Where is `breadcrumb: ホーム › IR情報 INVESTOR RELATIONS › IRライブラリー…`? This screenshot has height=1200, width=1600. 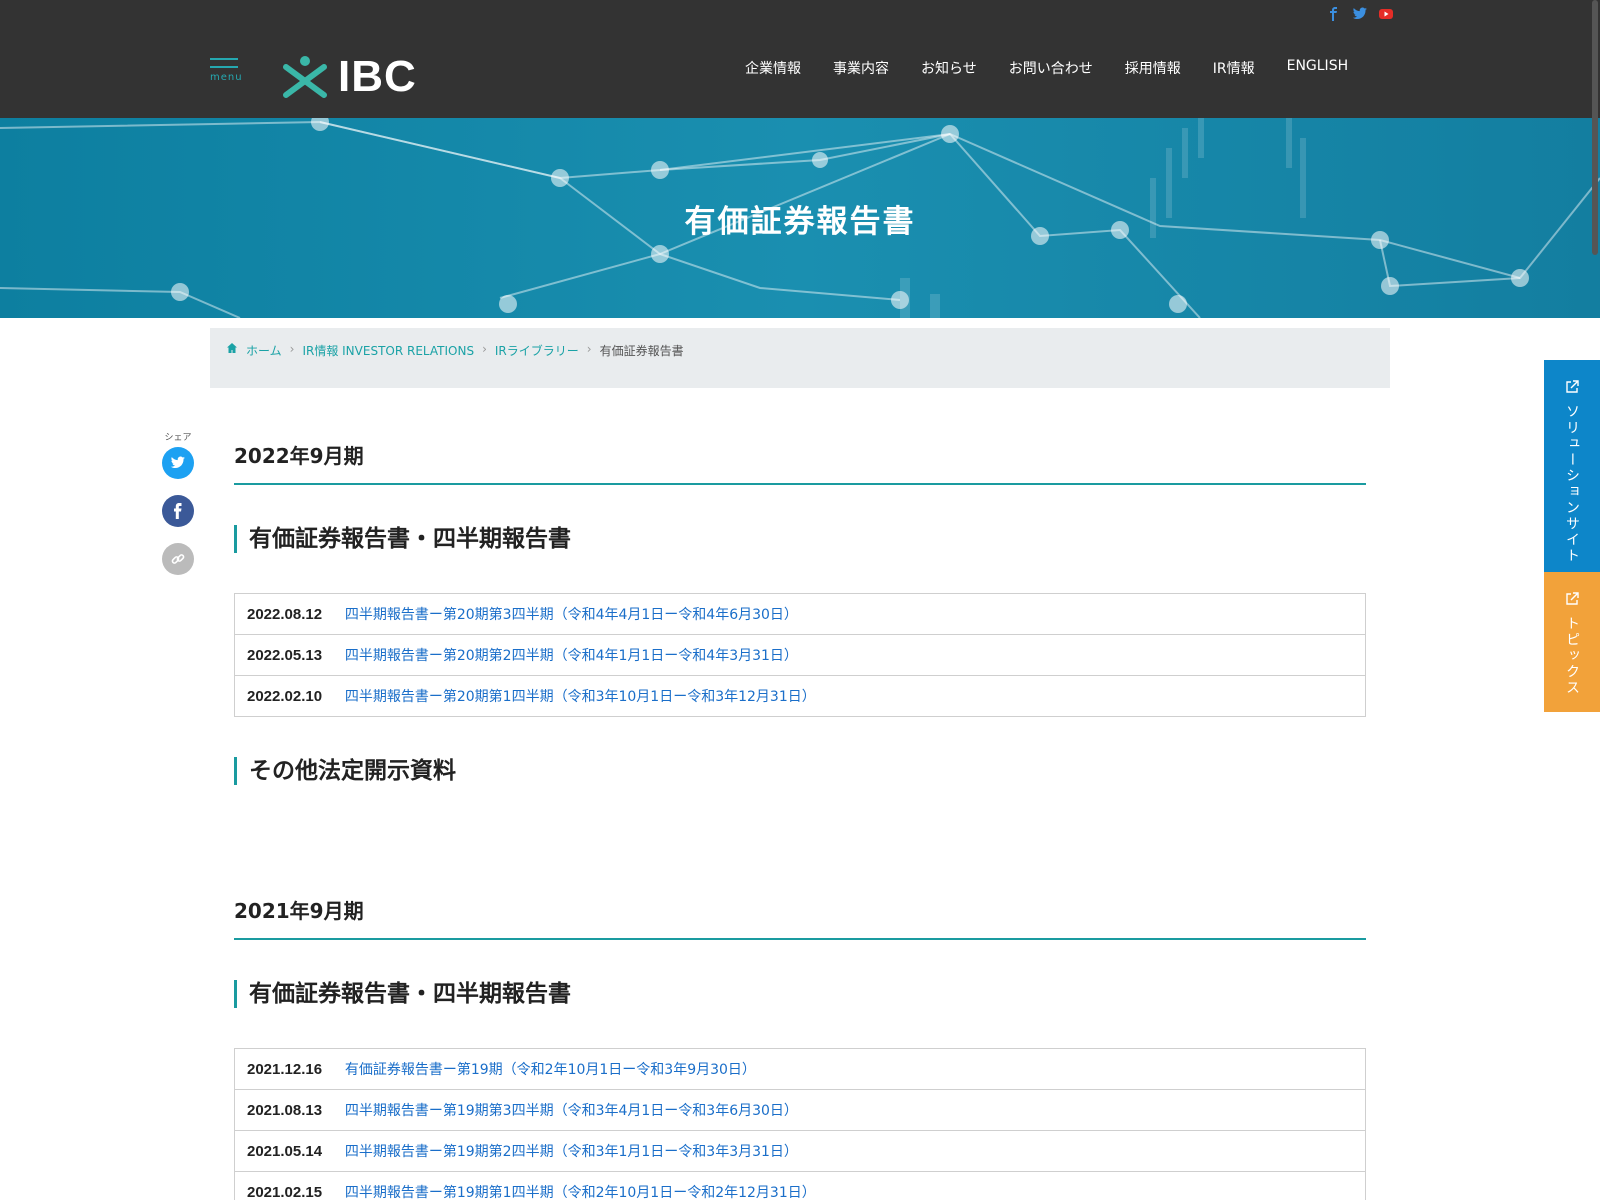
breadcrumb: ホーム › IR情報 INVESTOR RELATIONS › IRライブラリー… is located at coordinates (800, 358).